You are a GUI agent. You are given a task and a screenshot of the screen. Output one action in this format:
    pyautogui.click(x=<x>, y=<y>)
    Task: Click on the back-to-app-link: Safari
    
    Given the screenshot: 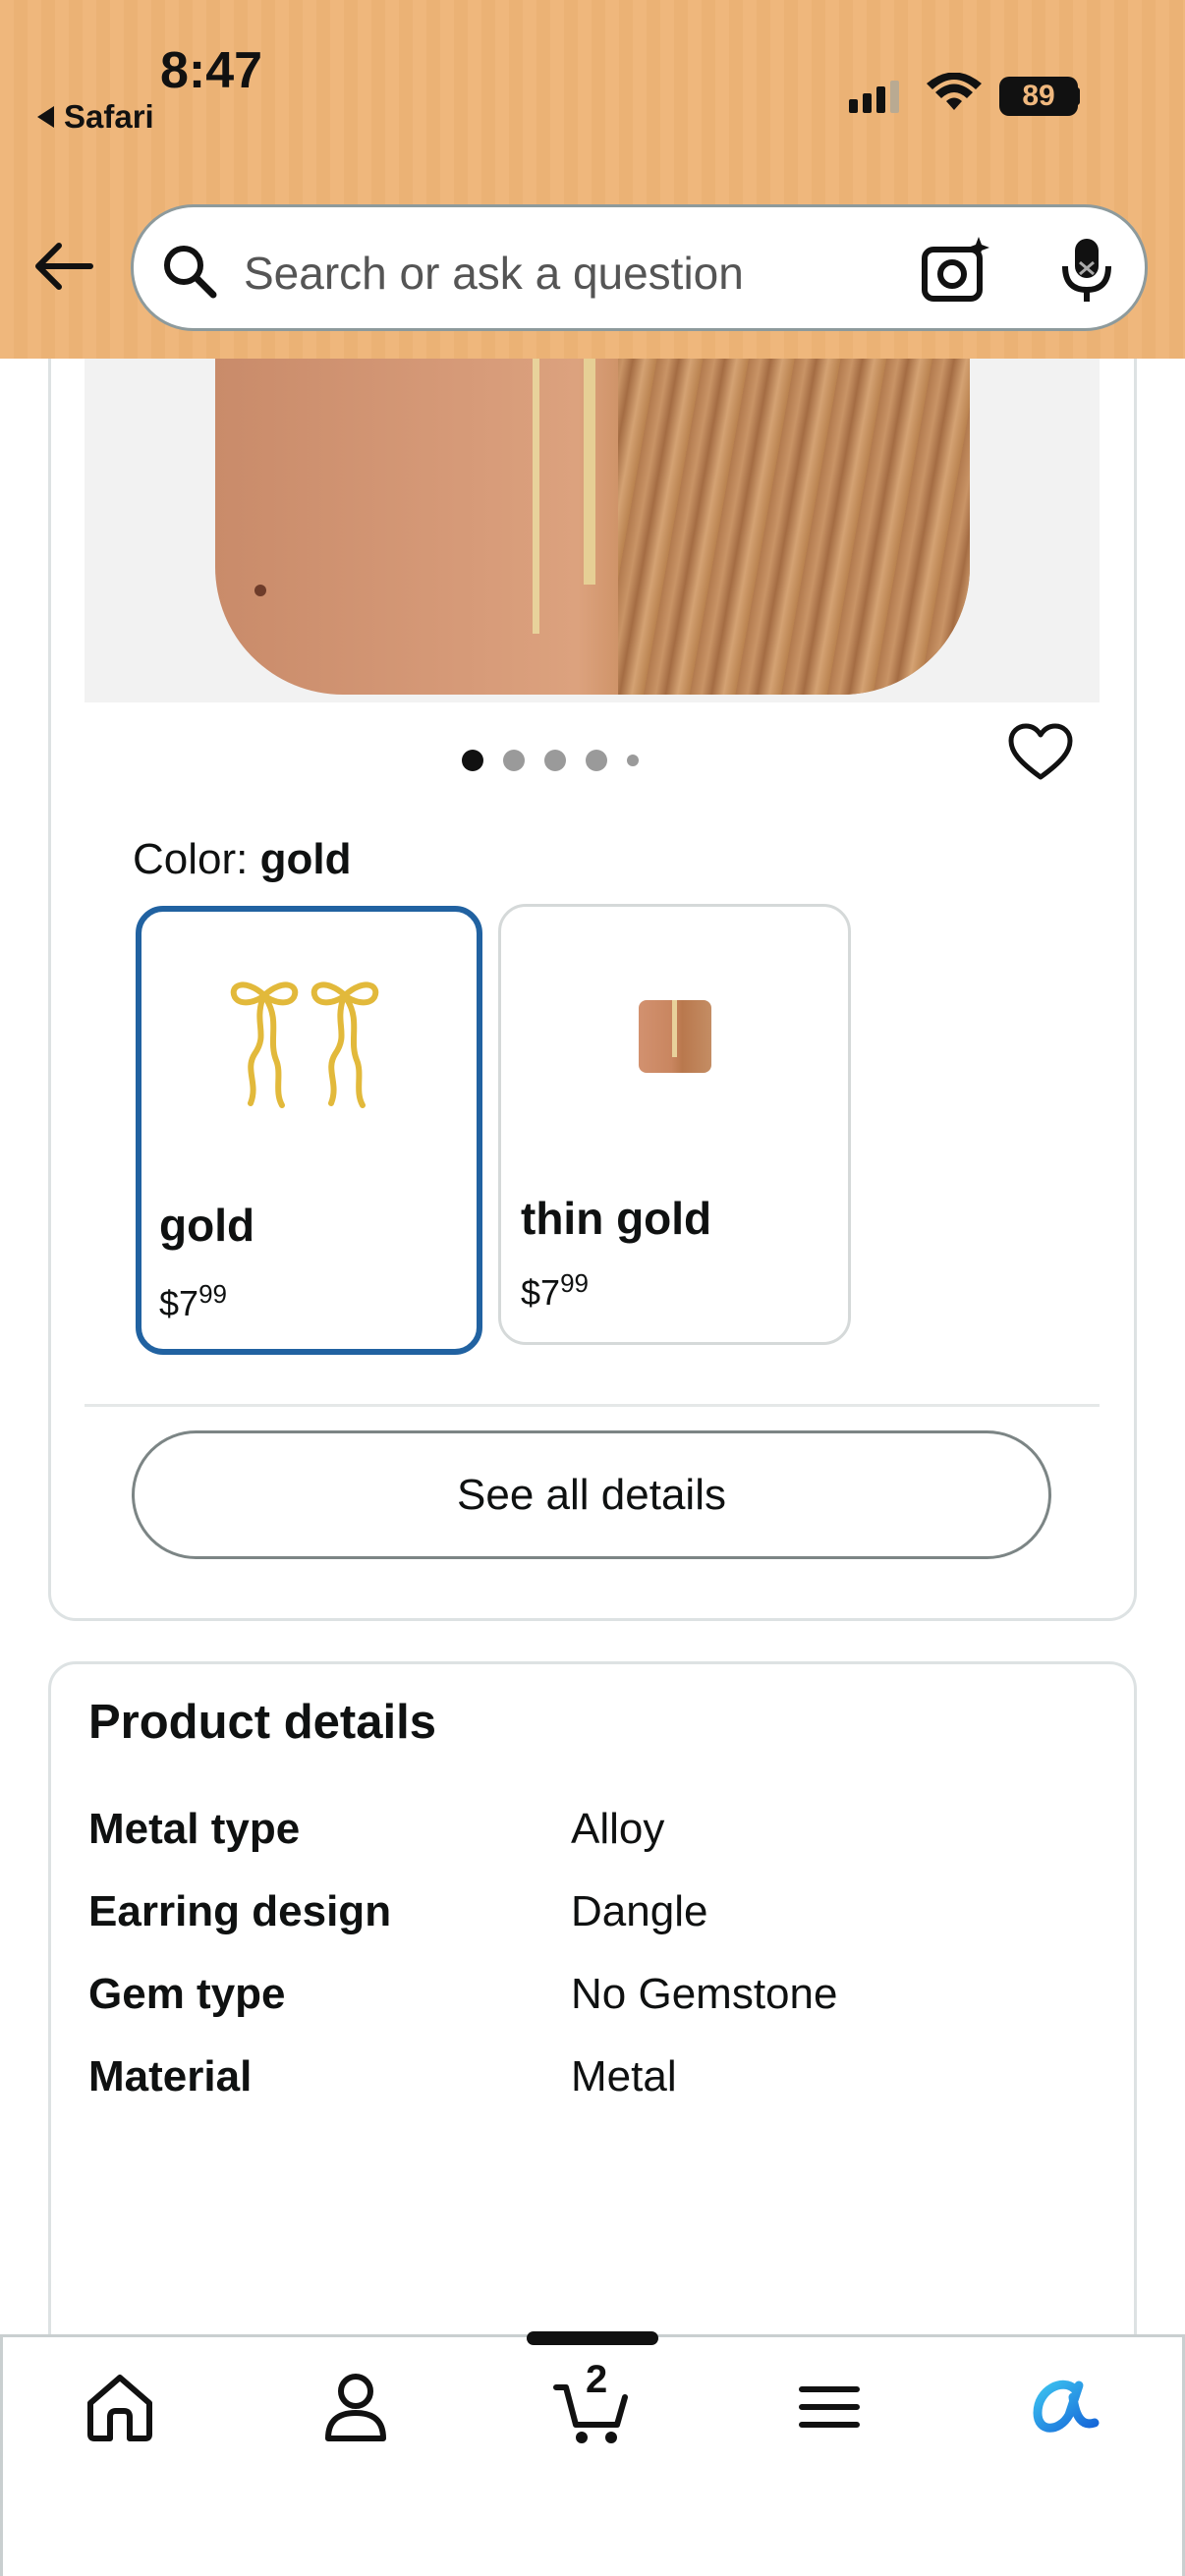 What is the action you would take?
    pyautogui.click(x=96, y=117)
    